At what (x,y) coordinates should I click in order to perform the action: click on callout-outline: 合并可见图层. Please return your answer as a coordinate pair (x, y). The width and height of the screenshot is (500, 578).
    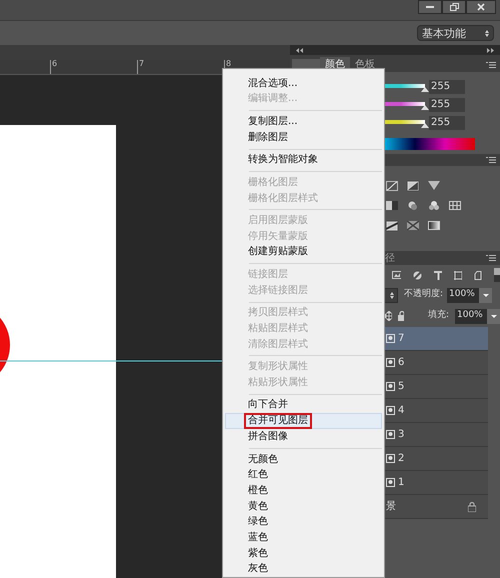
    Looking at the image, I should click on (278, 421).